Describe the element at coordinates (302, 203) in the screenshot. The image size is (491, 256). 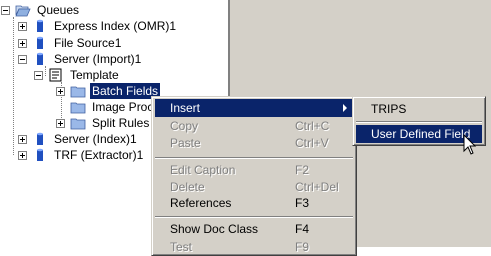
I see `menu-item-shortcut: F3` at that location.